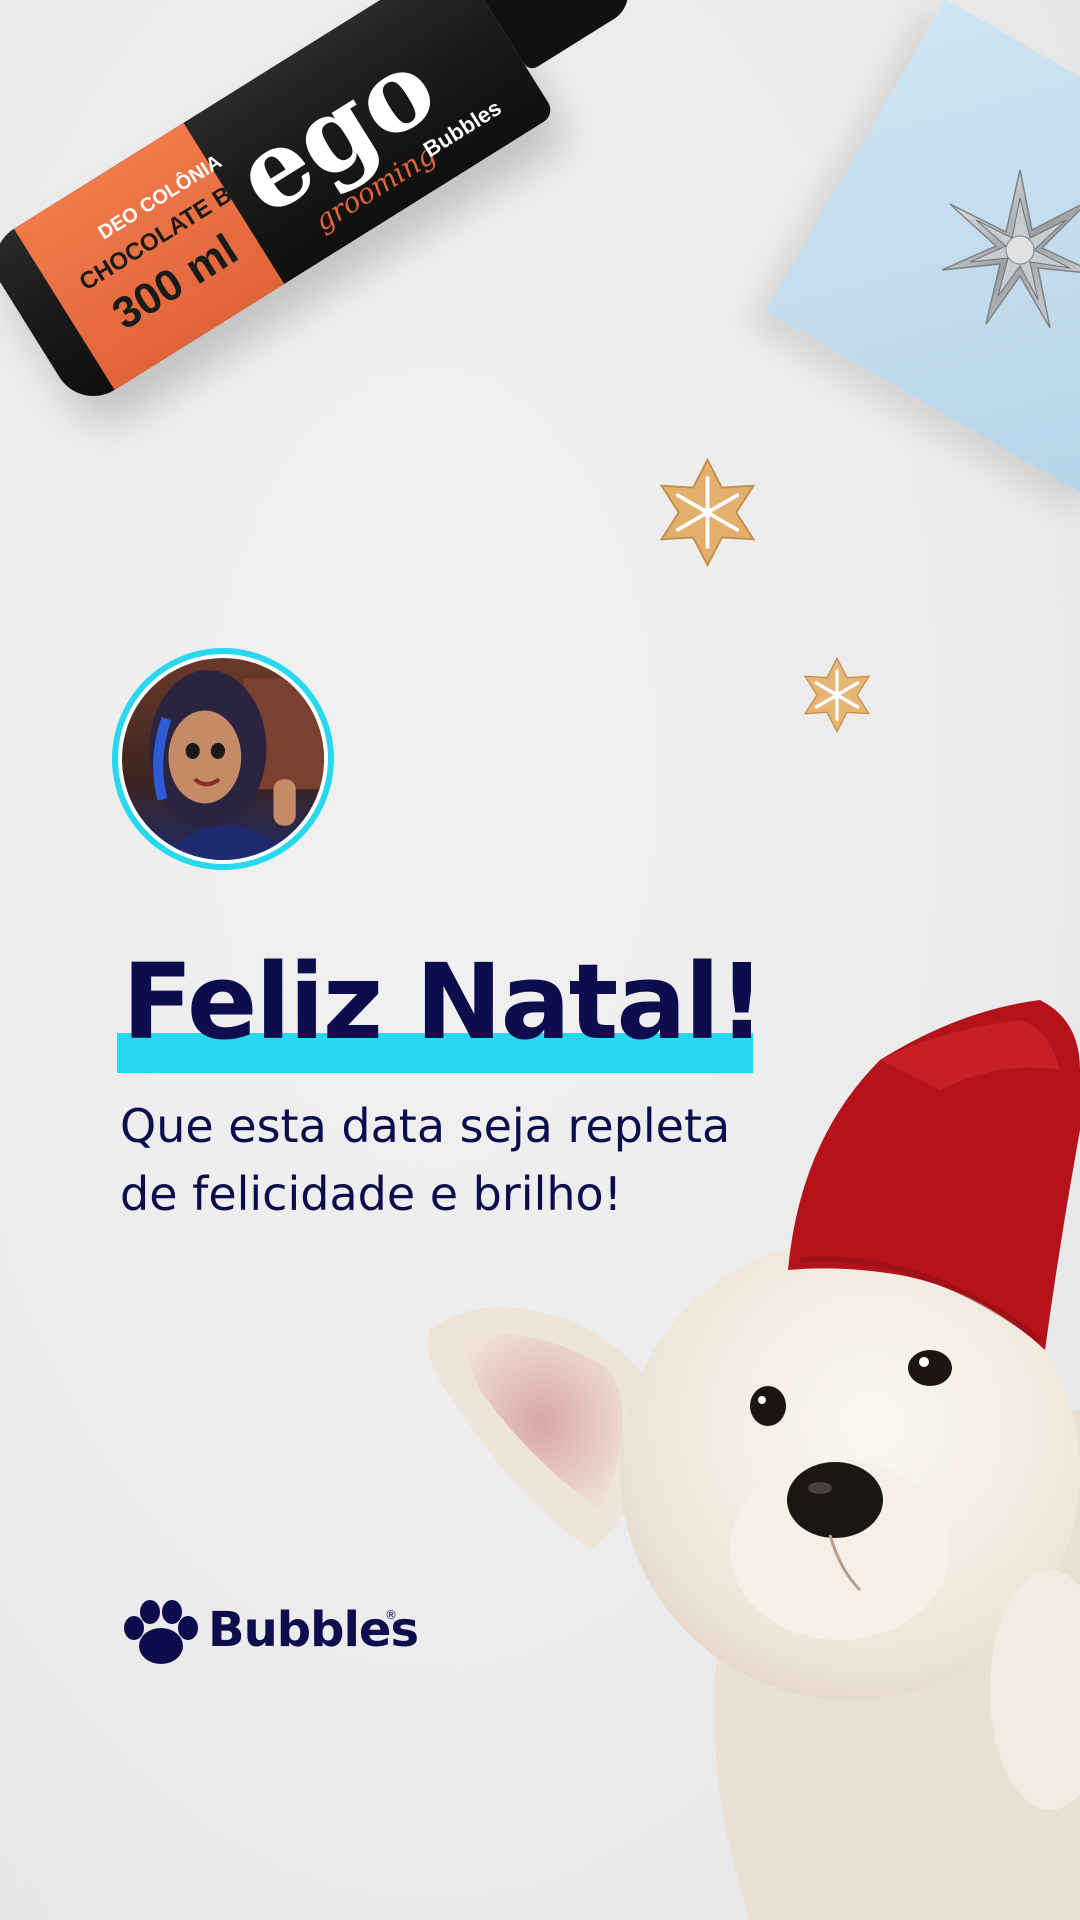 Image resolution: width=1080 pixels, height=1920 pixels. Describe the element at coordinates (270, 1635) in the screenshot. I see `brand-logo: Bubbles ®` at that location.